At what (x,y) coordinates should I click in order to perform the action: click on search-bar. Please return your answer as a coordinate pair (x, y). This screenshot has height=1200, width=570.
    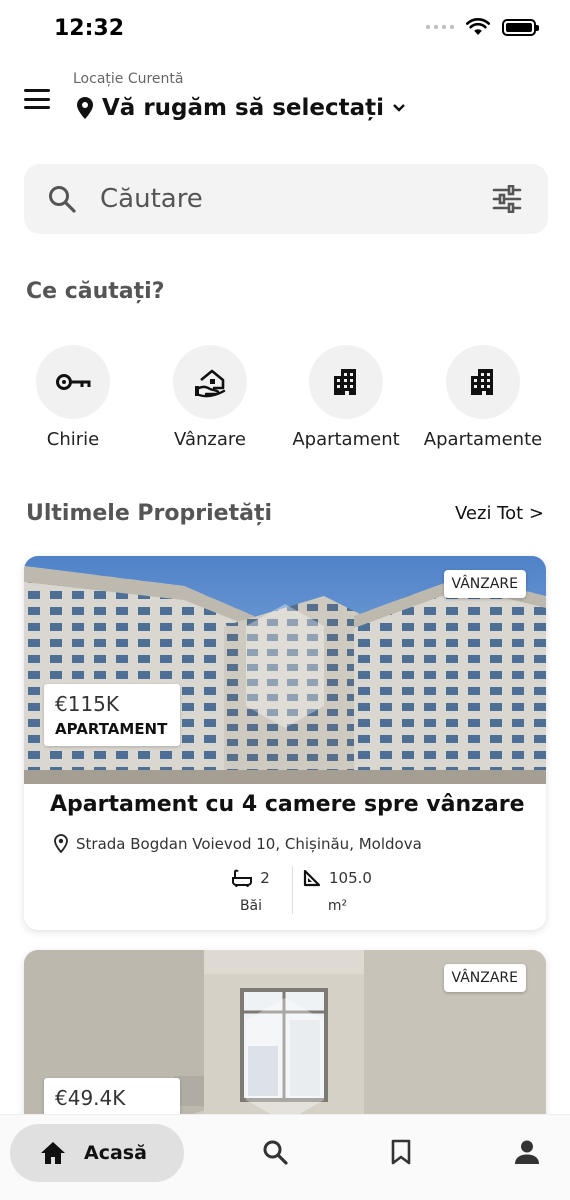
    Looking at the image, I should click on (286, 199).